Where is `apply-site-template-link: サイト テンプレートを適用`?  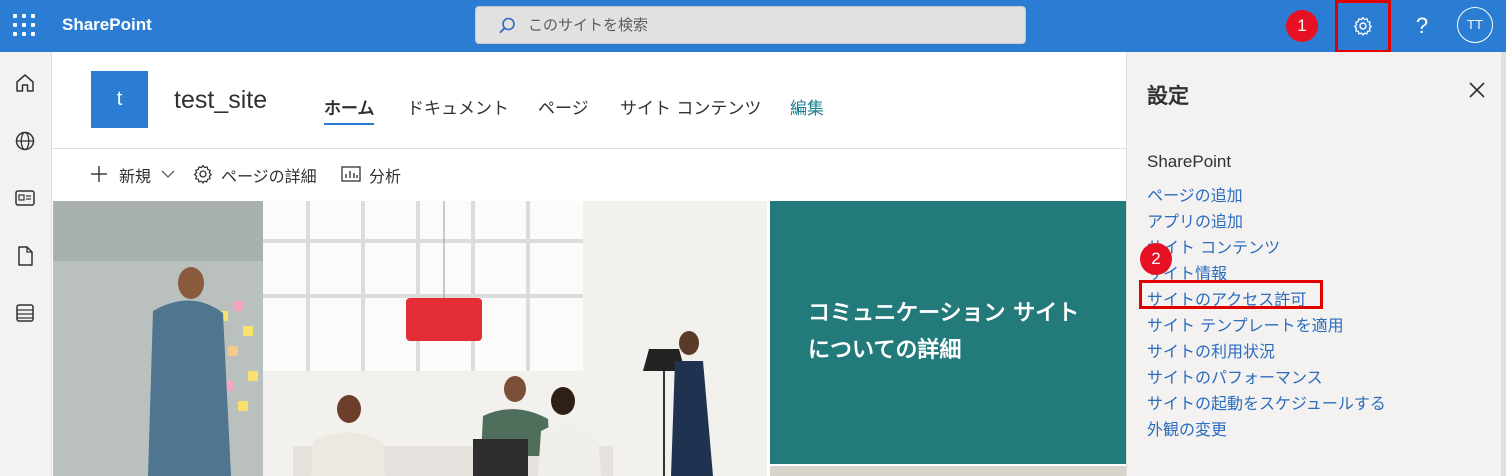
apply-site-template-link: サイト テンプレートを適用 is located at coordinates (1245, 324).